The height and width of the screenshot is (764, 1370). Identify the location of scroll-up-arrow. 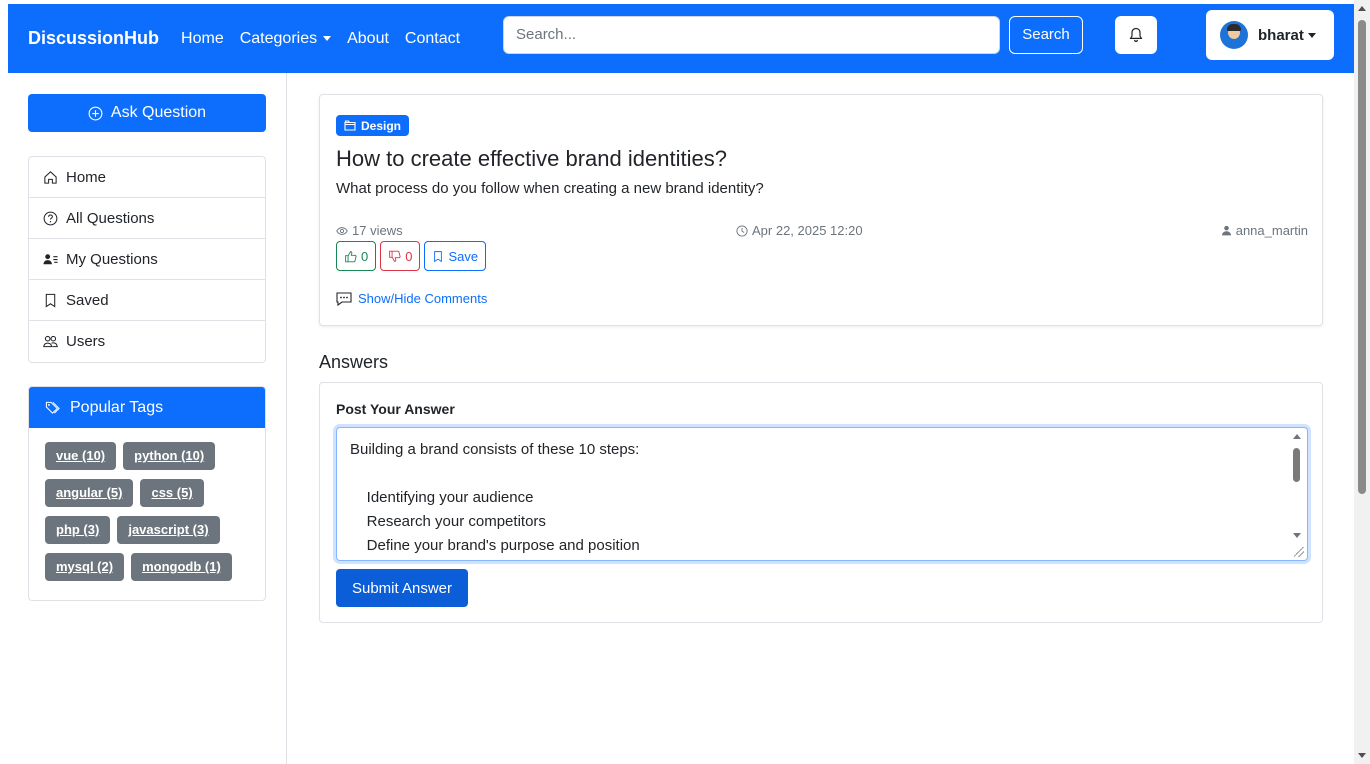
(1362, 8).